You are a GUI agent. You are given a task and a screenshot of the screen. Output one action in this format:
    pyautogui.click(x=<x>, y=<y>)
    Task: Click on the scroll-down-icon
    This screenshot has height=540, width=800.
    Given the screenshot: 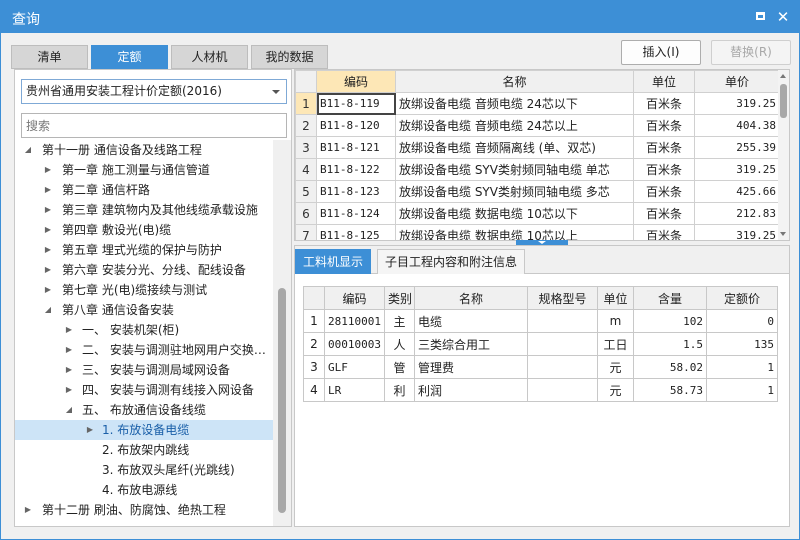 What is the action you would take?
    pyautogui.click(x=783, y=234)
    